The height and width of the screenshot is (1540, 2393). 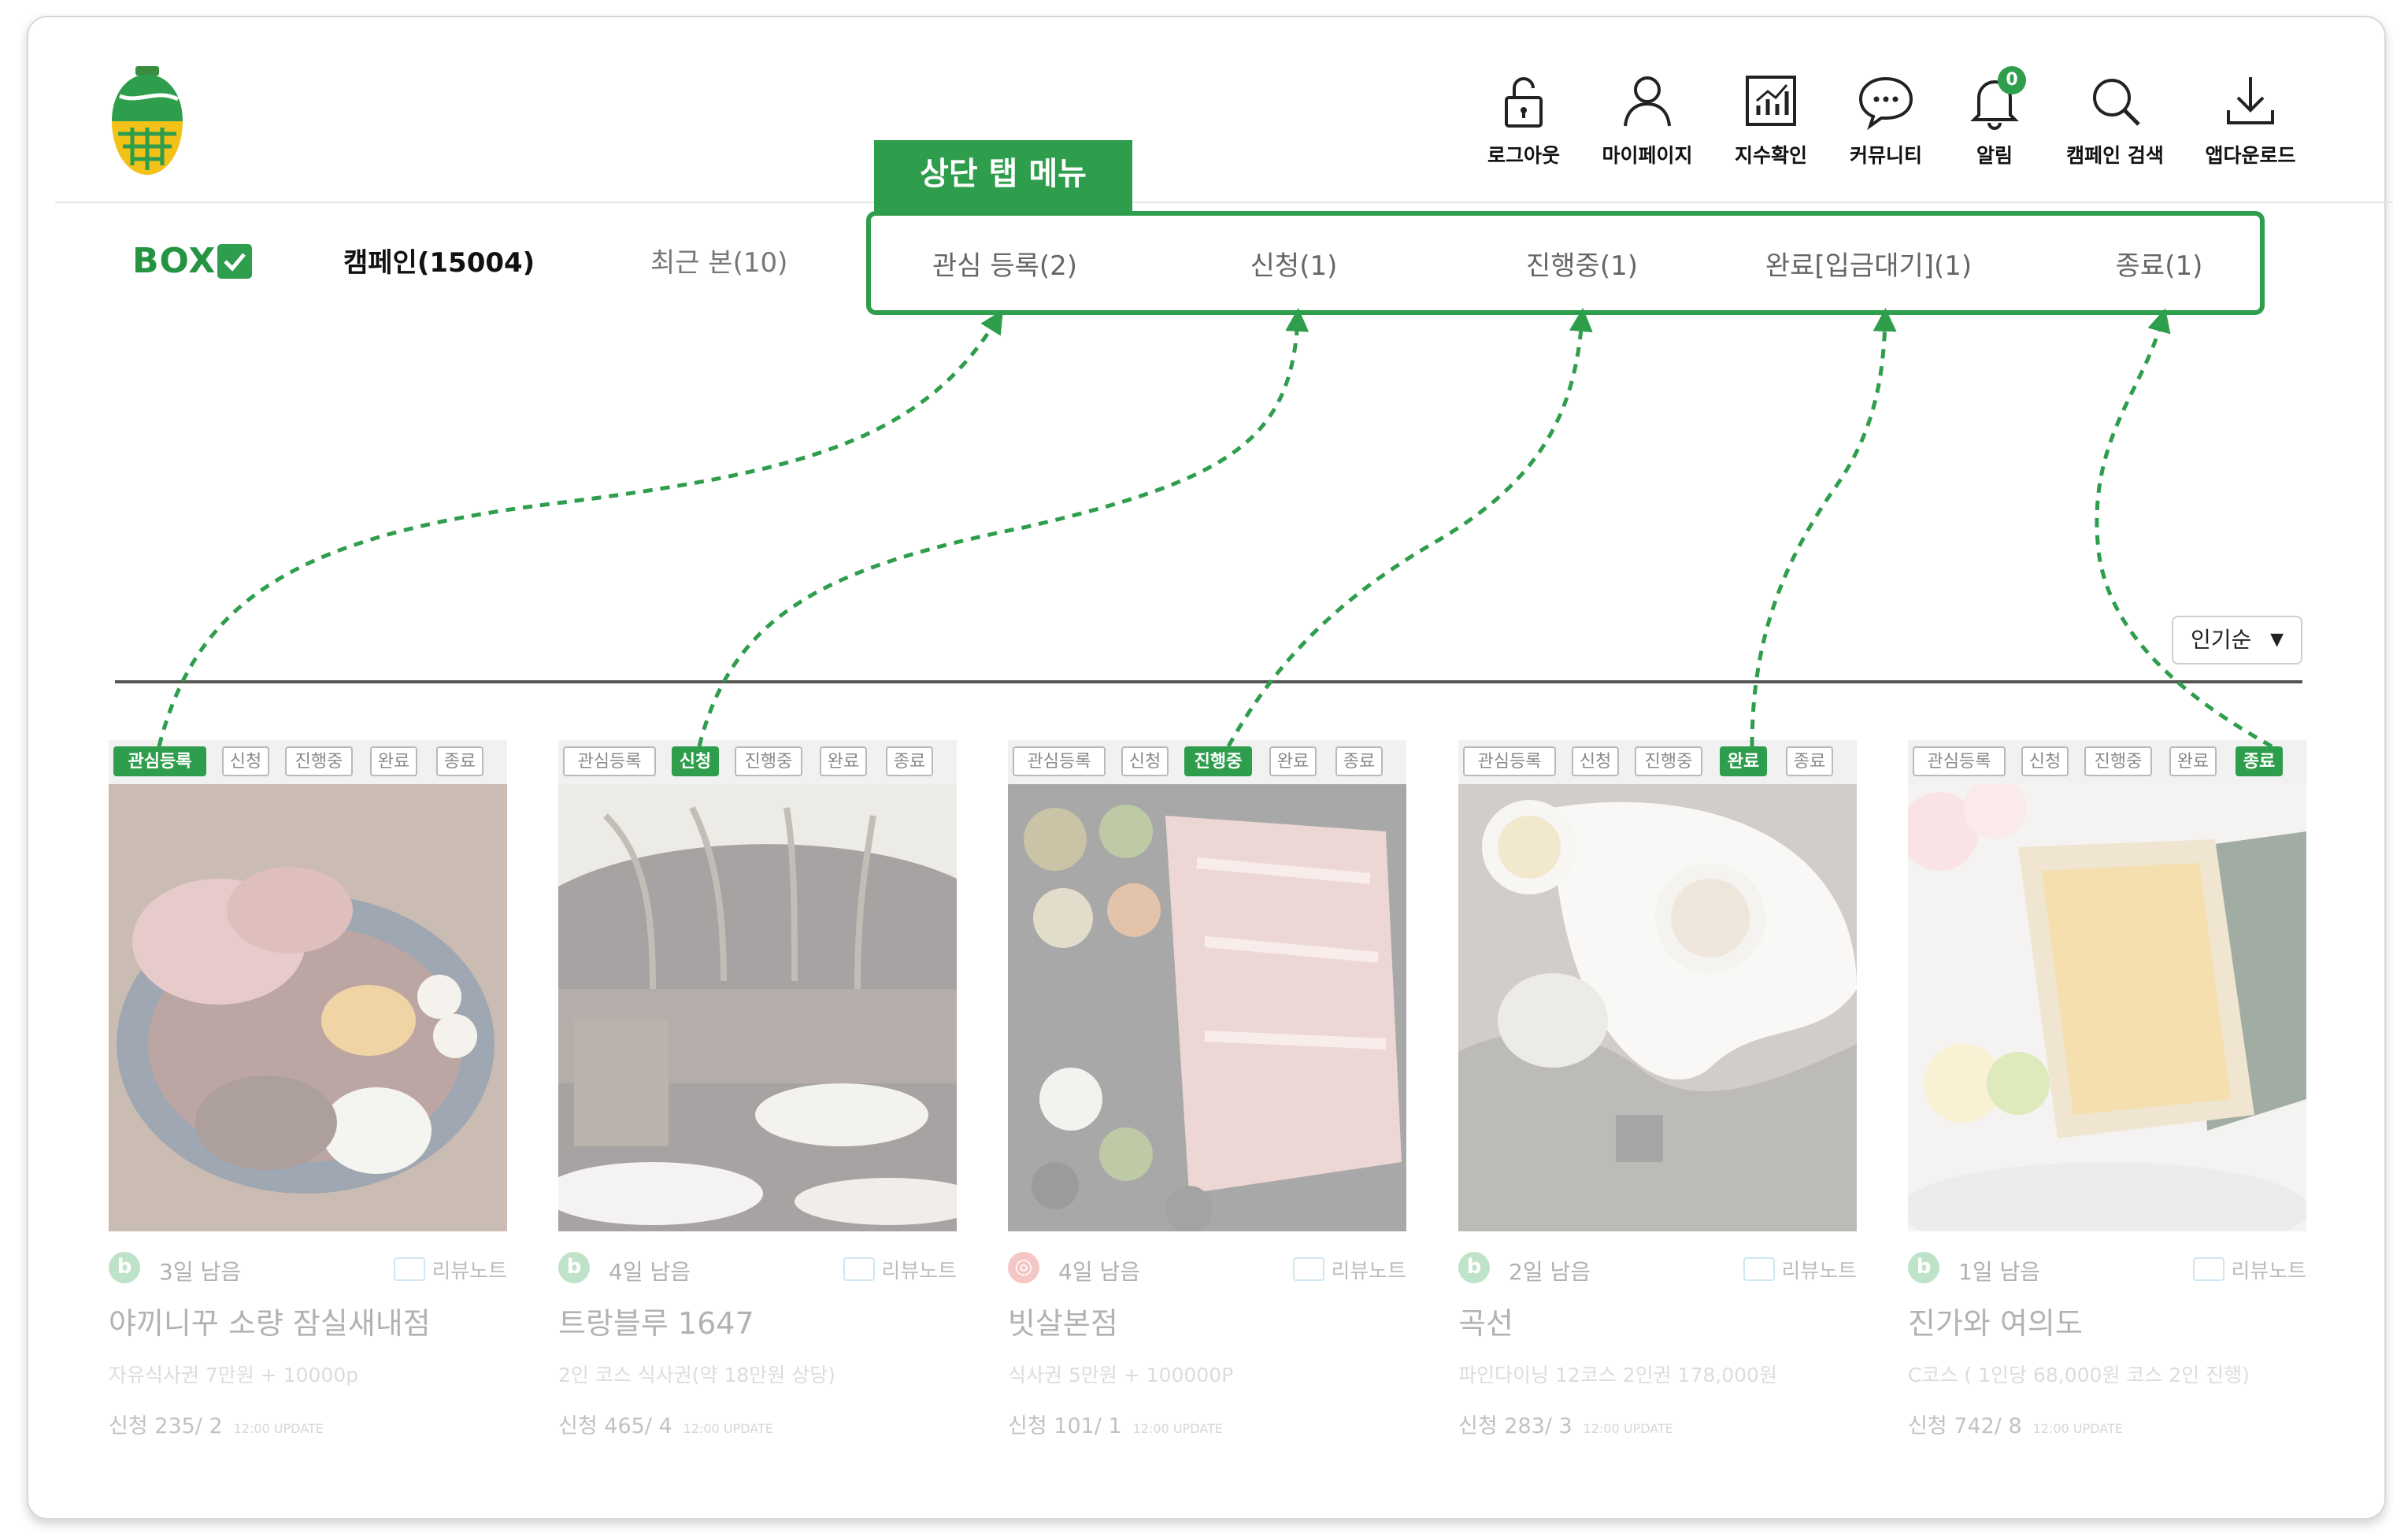 I want to click on sort-dropdown: 인기순 ▼, so click(x=2237, y=640).